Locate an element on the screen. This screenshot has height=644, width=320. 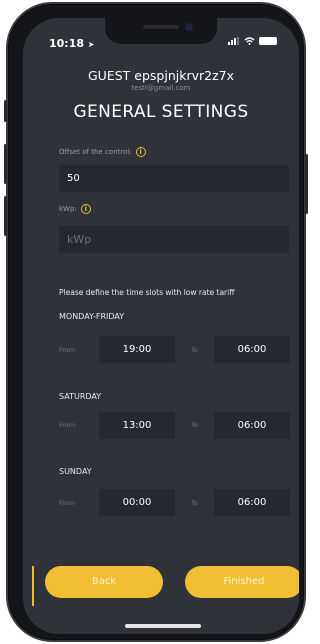
status-icons is located at coordinates (252, 41).